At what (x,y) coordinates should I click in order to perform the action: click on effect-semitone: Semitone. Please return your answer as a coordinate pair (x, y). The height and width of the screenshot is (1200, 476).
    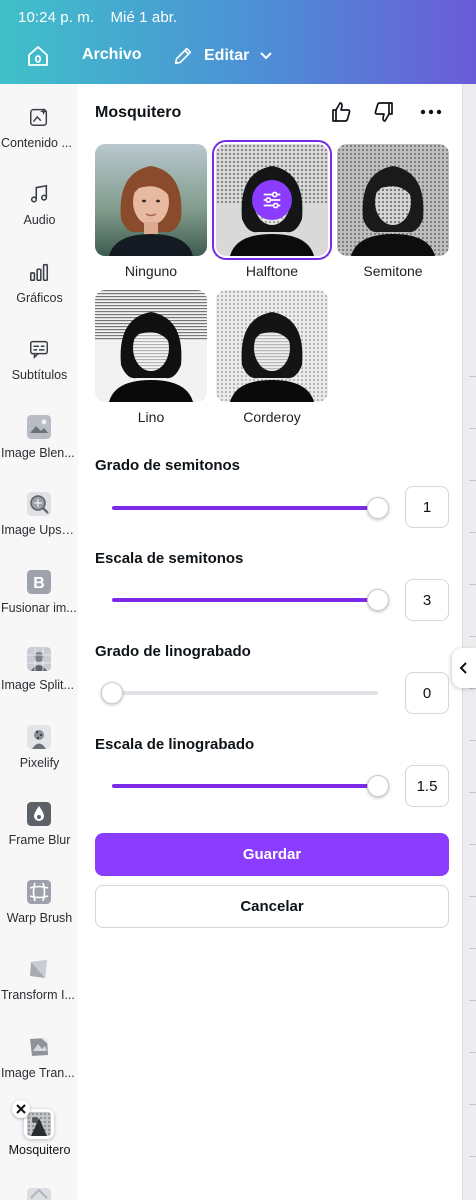
    Looking at the image, I should click on (393, 211).